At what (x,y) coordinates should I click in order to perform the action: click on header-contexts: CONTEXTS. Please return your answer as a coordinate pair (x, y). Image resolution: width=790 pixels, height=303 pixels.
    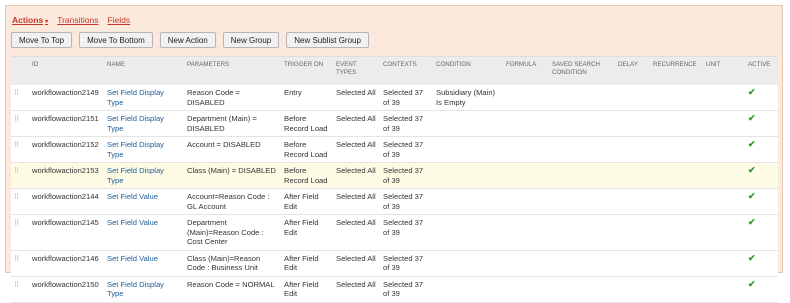
    Looking at the image, I should click on (406, 71).